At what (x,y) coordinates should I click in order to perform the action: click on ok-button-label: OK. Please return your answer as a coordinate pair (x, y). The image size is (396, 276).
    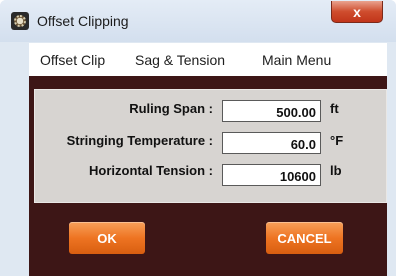
    Looking at the image, I should click on (107, 238).